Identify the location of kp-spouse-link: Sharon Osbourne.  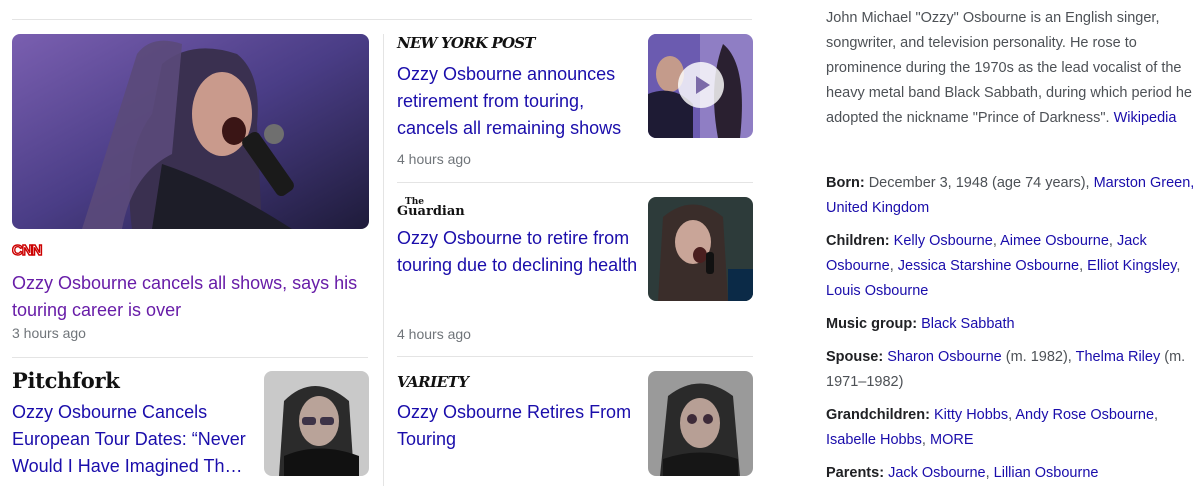
(944, 357).